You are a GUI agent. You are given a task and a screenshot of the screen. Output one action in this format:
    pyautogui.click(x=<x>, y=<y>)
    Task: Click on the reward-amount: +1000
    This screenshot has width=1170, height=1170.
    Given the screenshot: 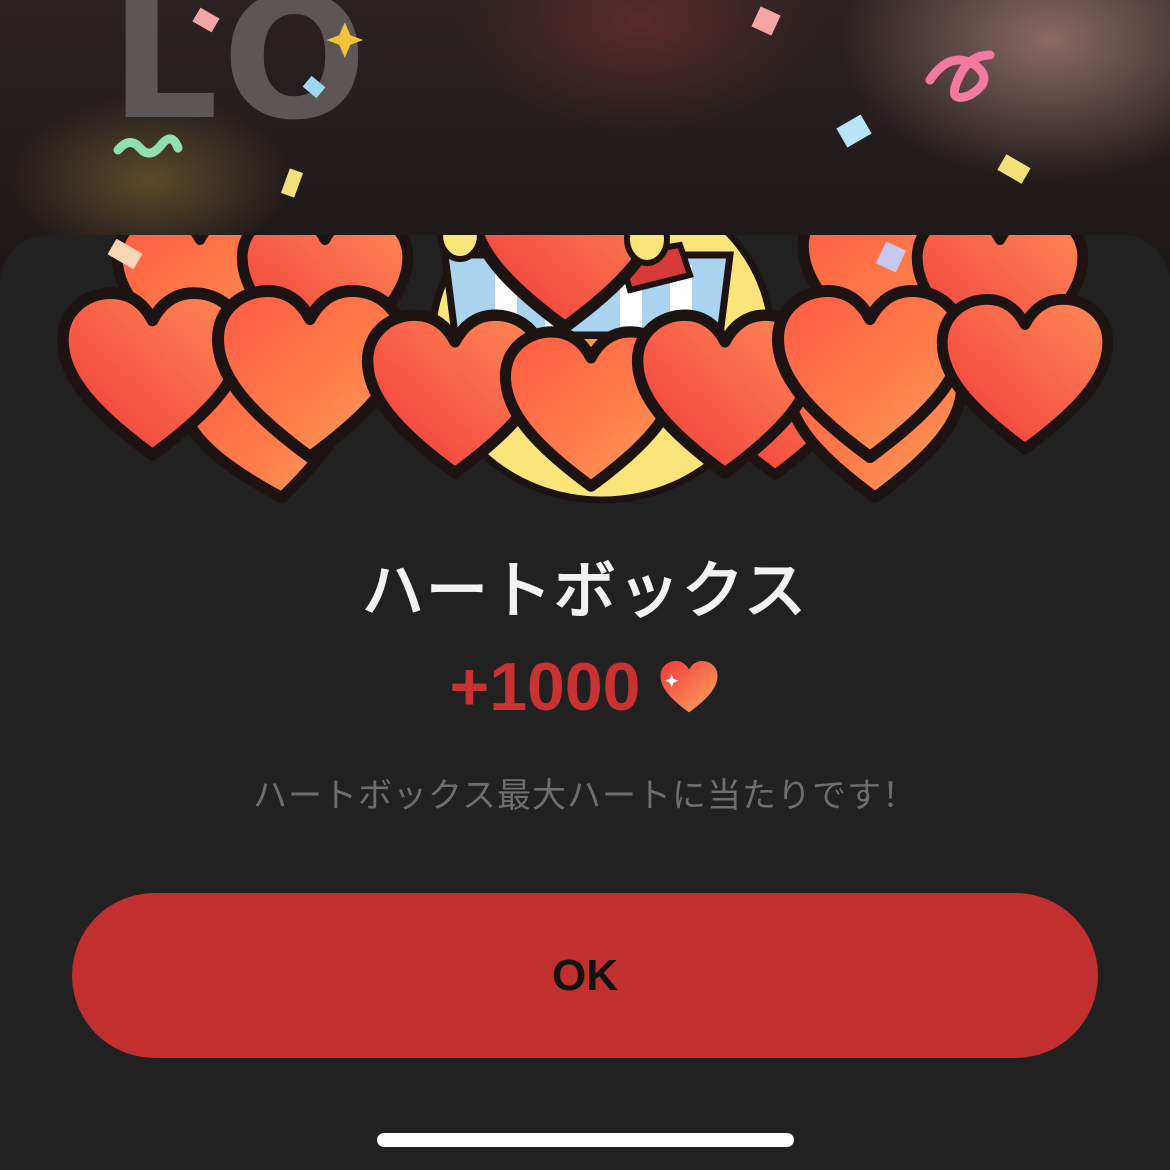 What is the action you would take?
    pyautogui.click(x=545, y=687)
    